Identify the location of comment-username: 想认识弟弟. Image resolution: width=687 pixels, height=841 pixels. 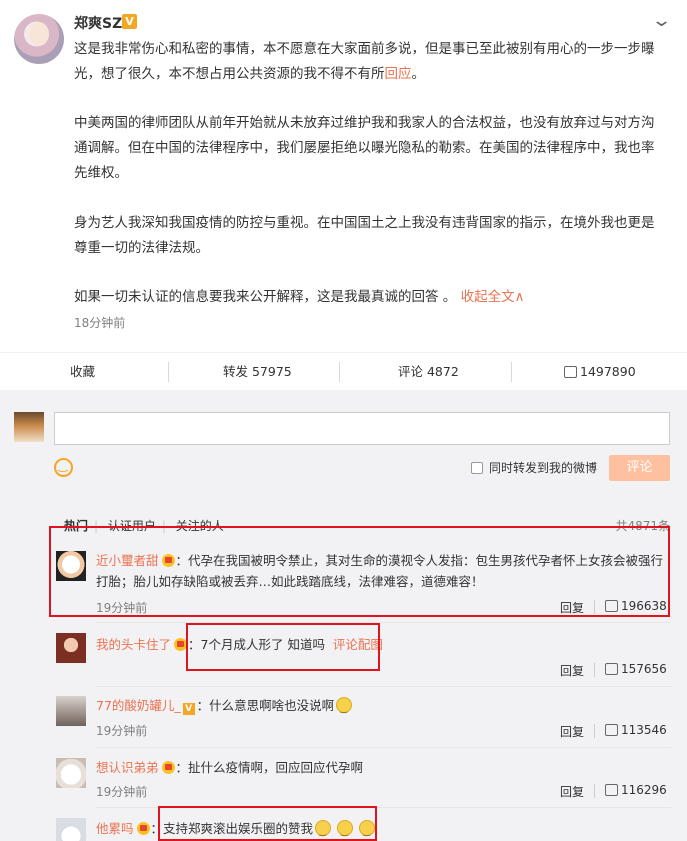
(127, 767).